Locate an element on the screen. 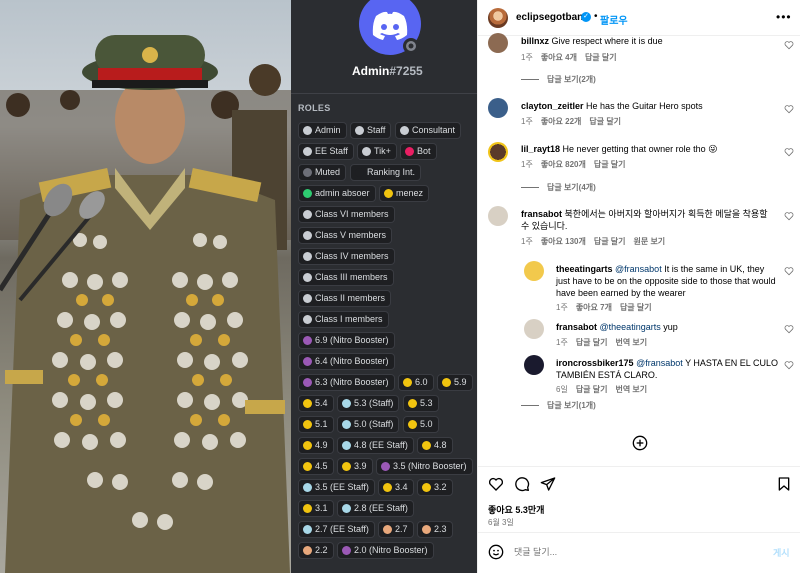 This screenshot has width=800, height=573. author-avatar is located at coordinates (498, 18).